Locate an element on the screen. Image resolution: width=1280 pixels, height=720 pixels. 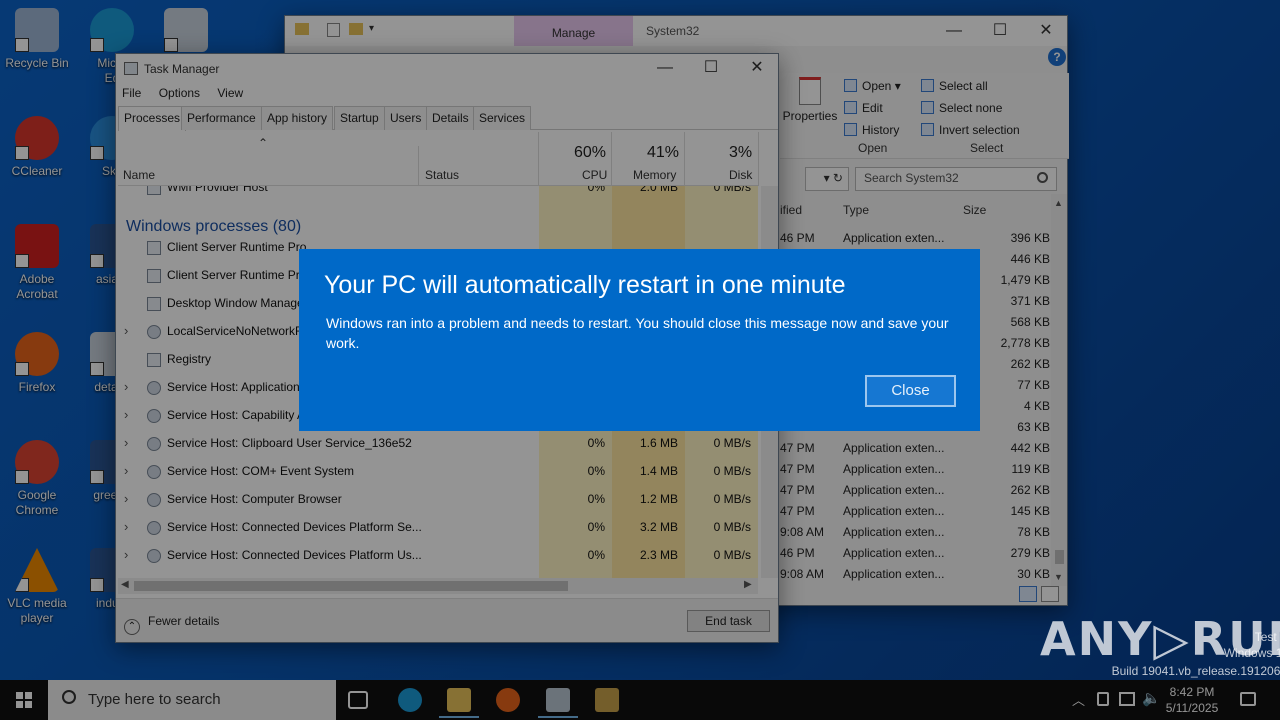
watermark-build: Build 19041.vb_release.191206-1406 is located at coordinates (1195, 671).